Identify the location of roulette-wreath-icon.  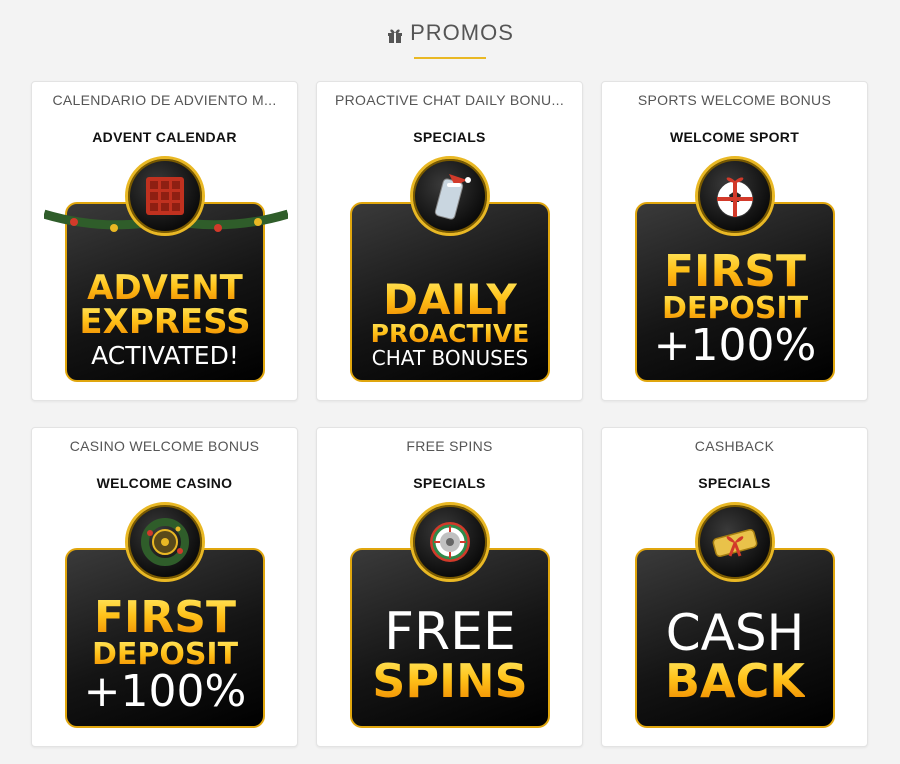
(165, 542).